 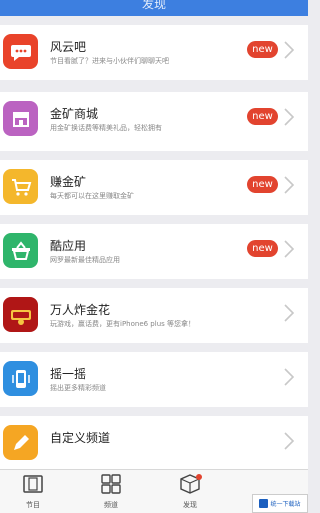 I want to click on game-logo-icon, so click(x=20, y=314).